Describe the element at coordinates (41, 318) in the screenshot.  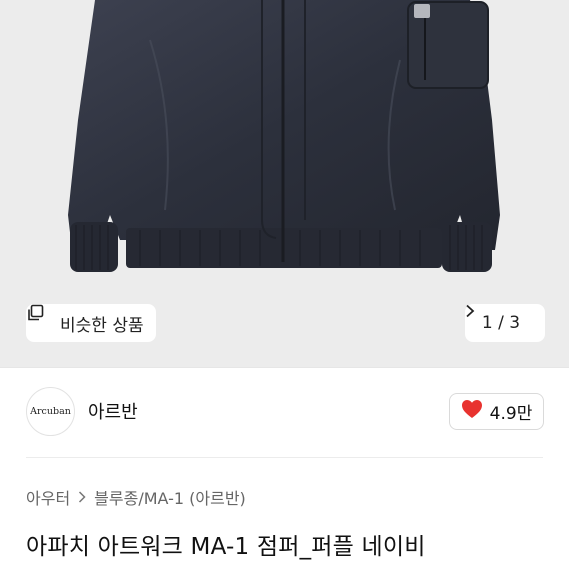
I see `copy-icon` at that location.